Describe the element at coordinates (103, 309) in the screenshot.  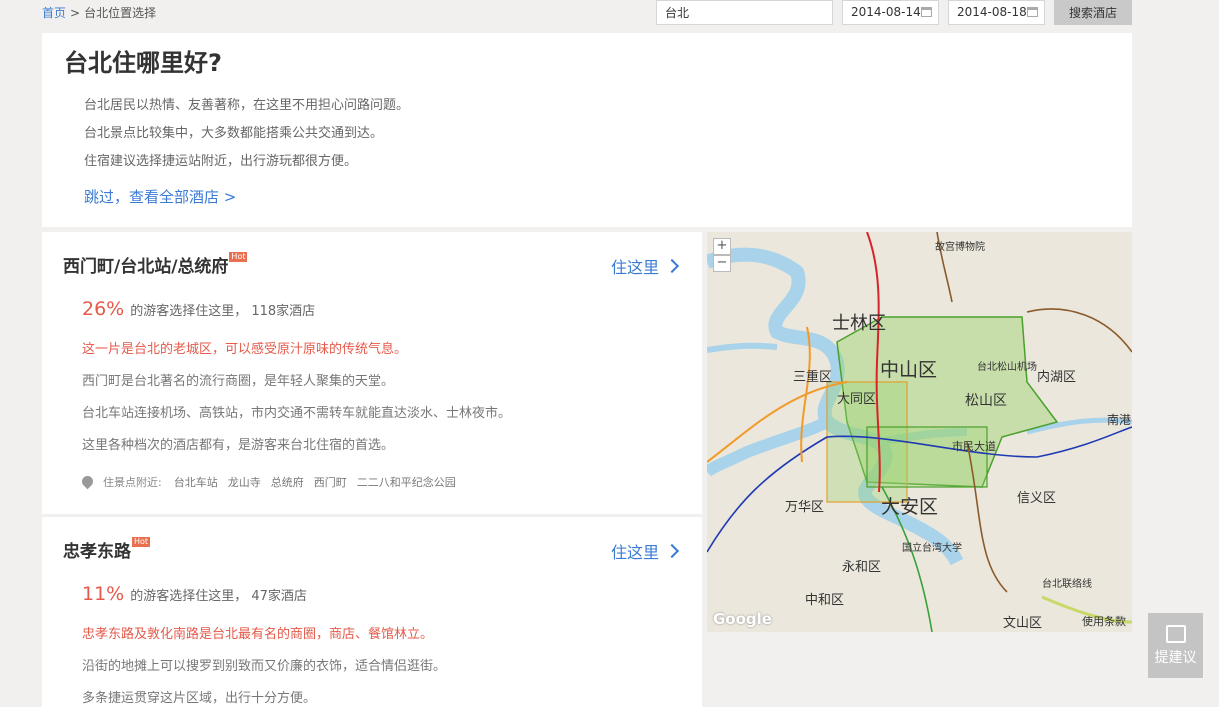
I see `area-percent: 26%` at that location.